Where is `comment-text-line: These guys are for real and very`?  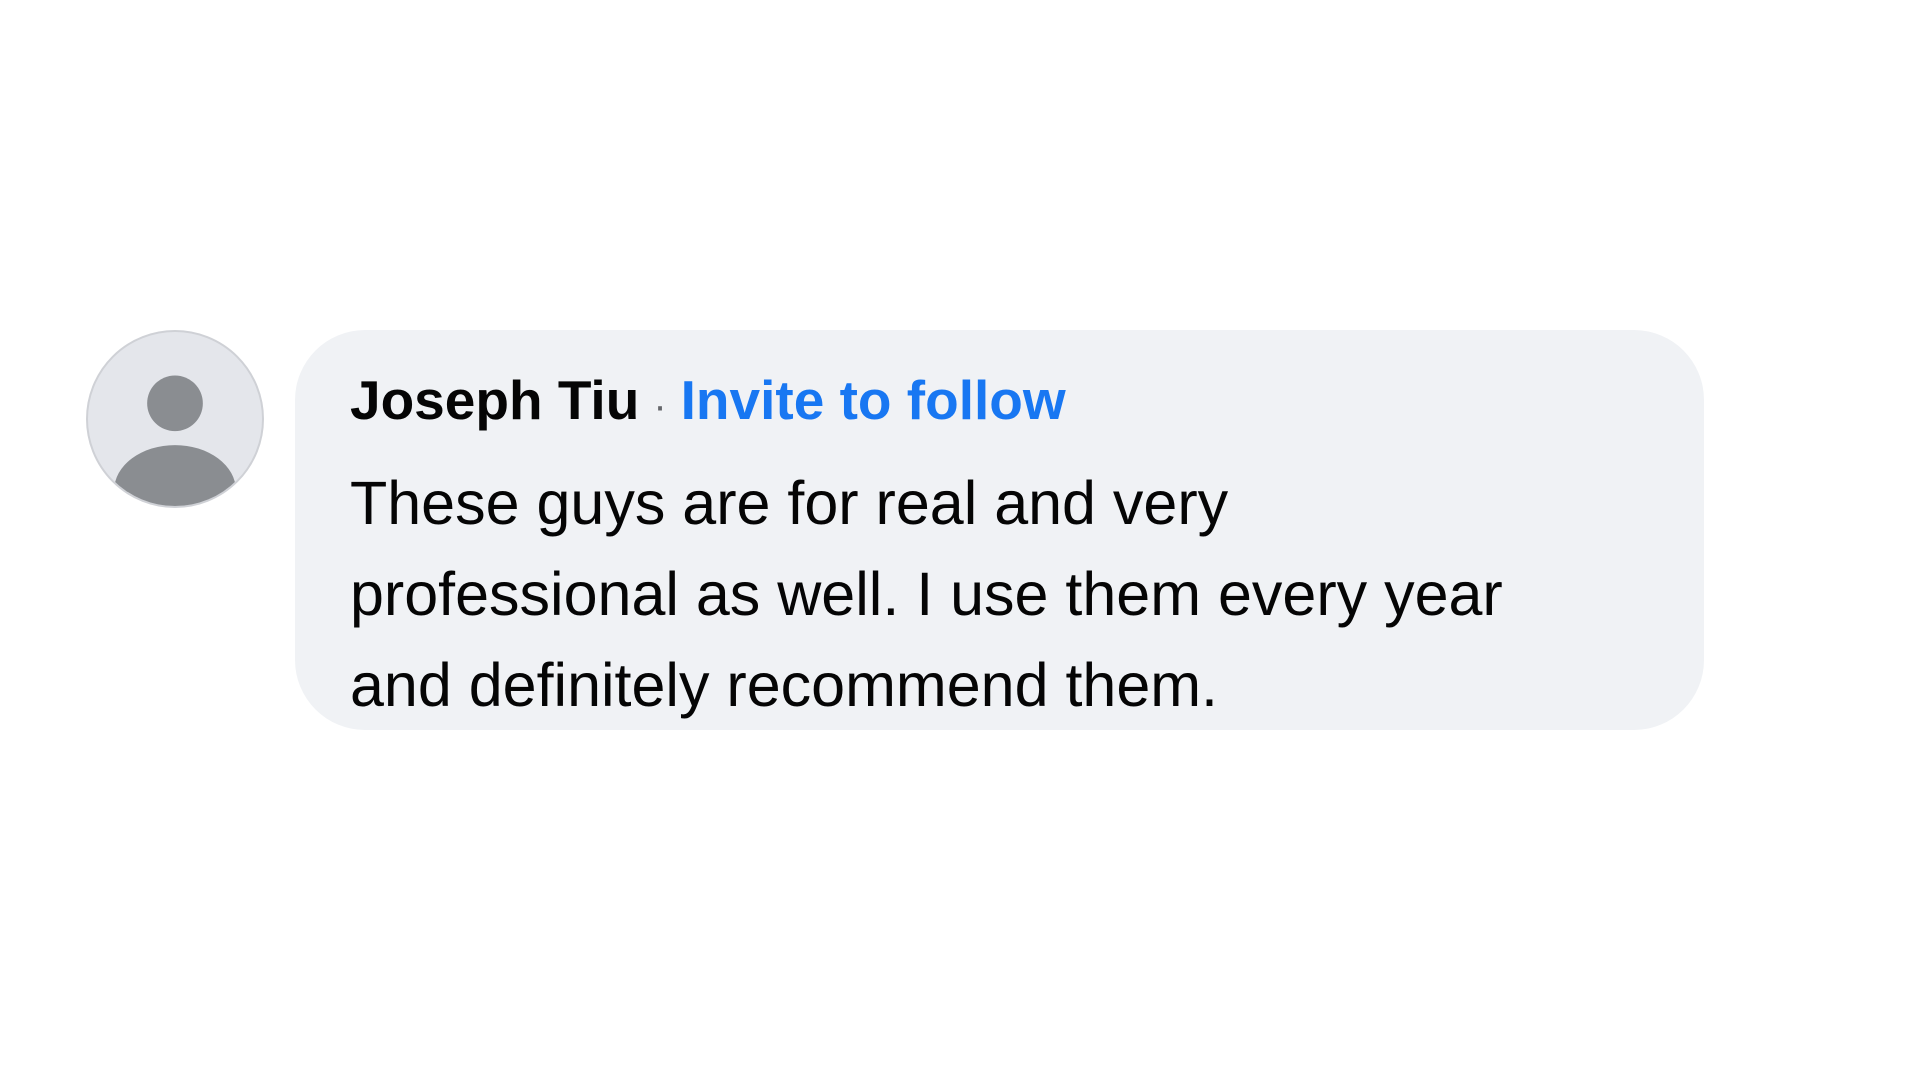 comment-text-line: These guys are for real and very is located at coordinates (789, 503).